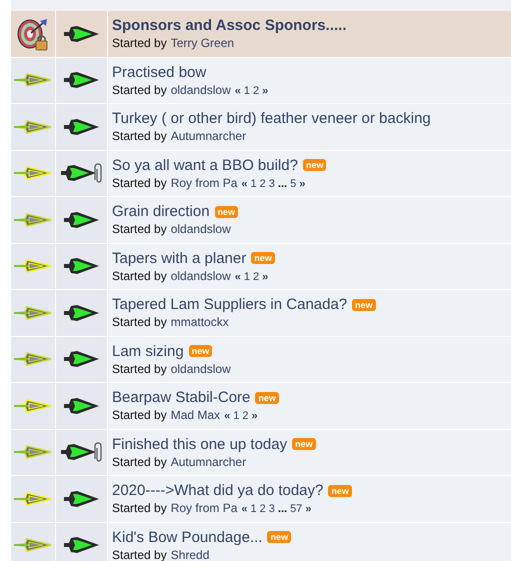 Image resolution: width=511 pixels, height=561 pixels. What do you see at coordinates (148, 351) in the screenshot?
I see `topic-title-link: Lam sizing` at bounding box center [148, 351].